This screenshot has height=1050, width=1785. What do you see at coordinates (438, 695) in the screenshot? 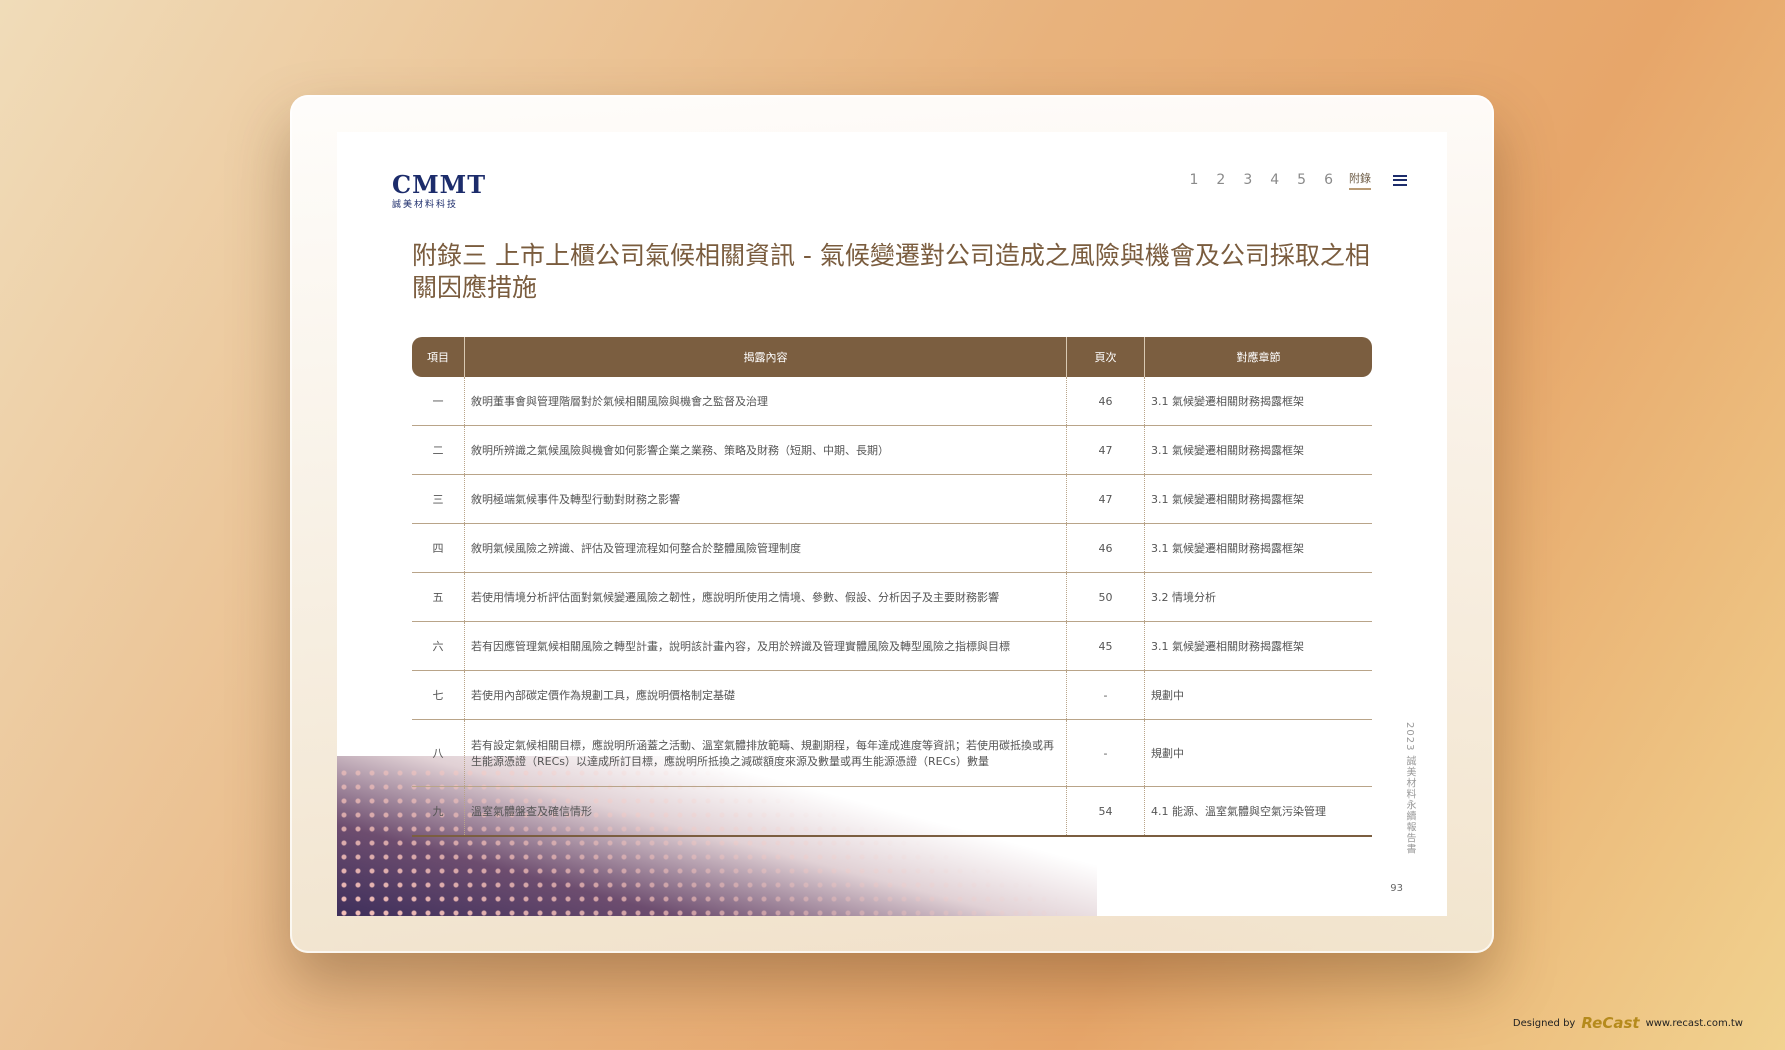
I see `row-item: 七` at bounding box center [438, 695].